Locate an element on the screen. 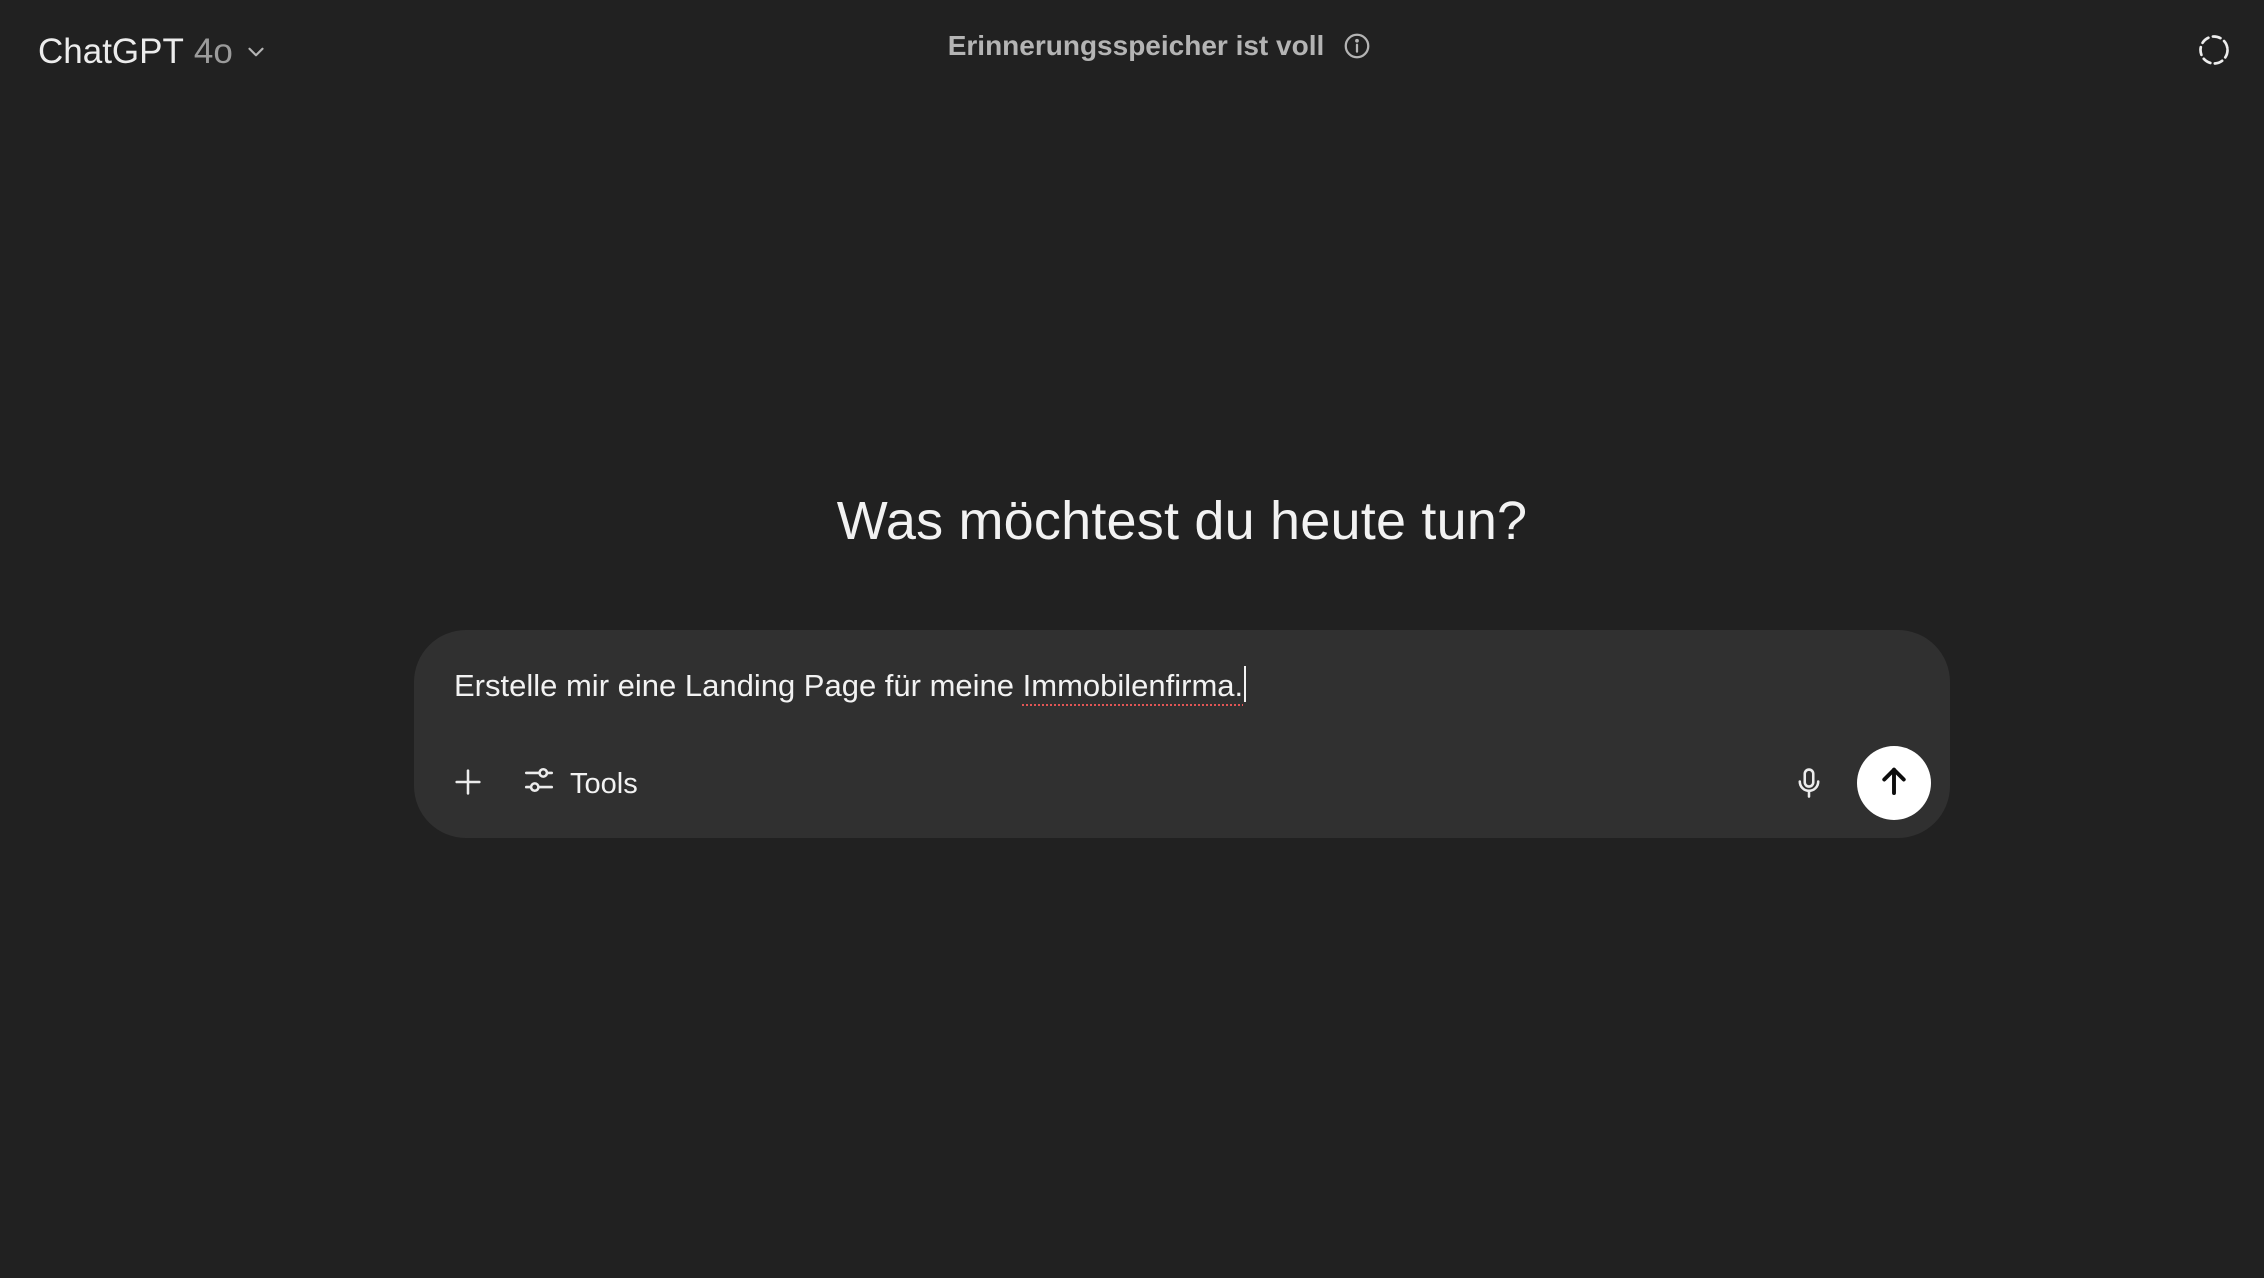 The height and width of the screenshot is (1278, 2264). dictate-button is located at coordinates (1809, 785).